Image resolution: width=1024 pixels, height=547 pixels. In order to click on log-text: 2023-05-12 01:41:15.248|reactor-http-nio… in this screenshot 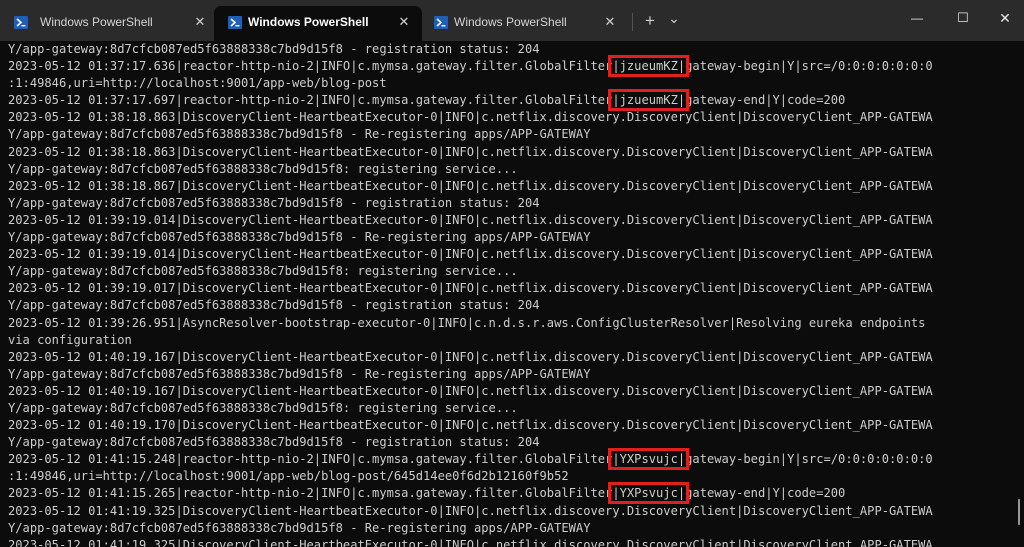, I will do `click(310, 459)`.